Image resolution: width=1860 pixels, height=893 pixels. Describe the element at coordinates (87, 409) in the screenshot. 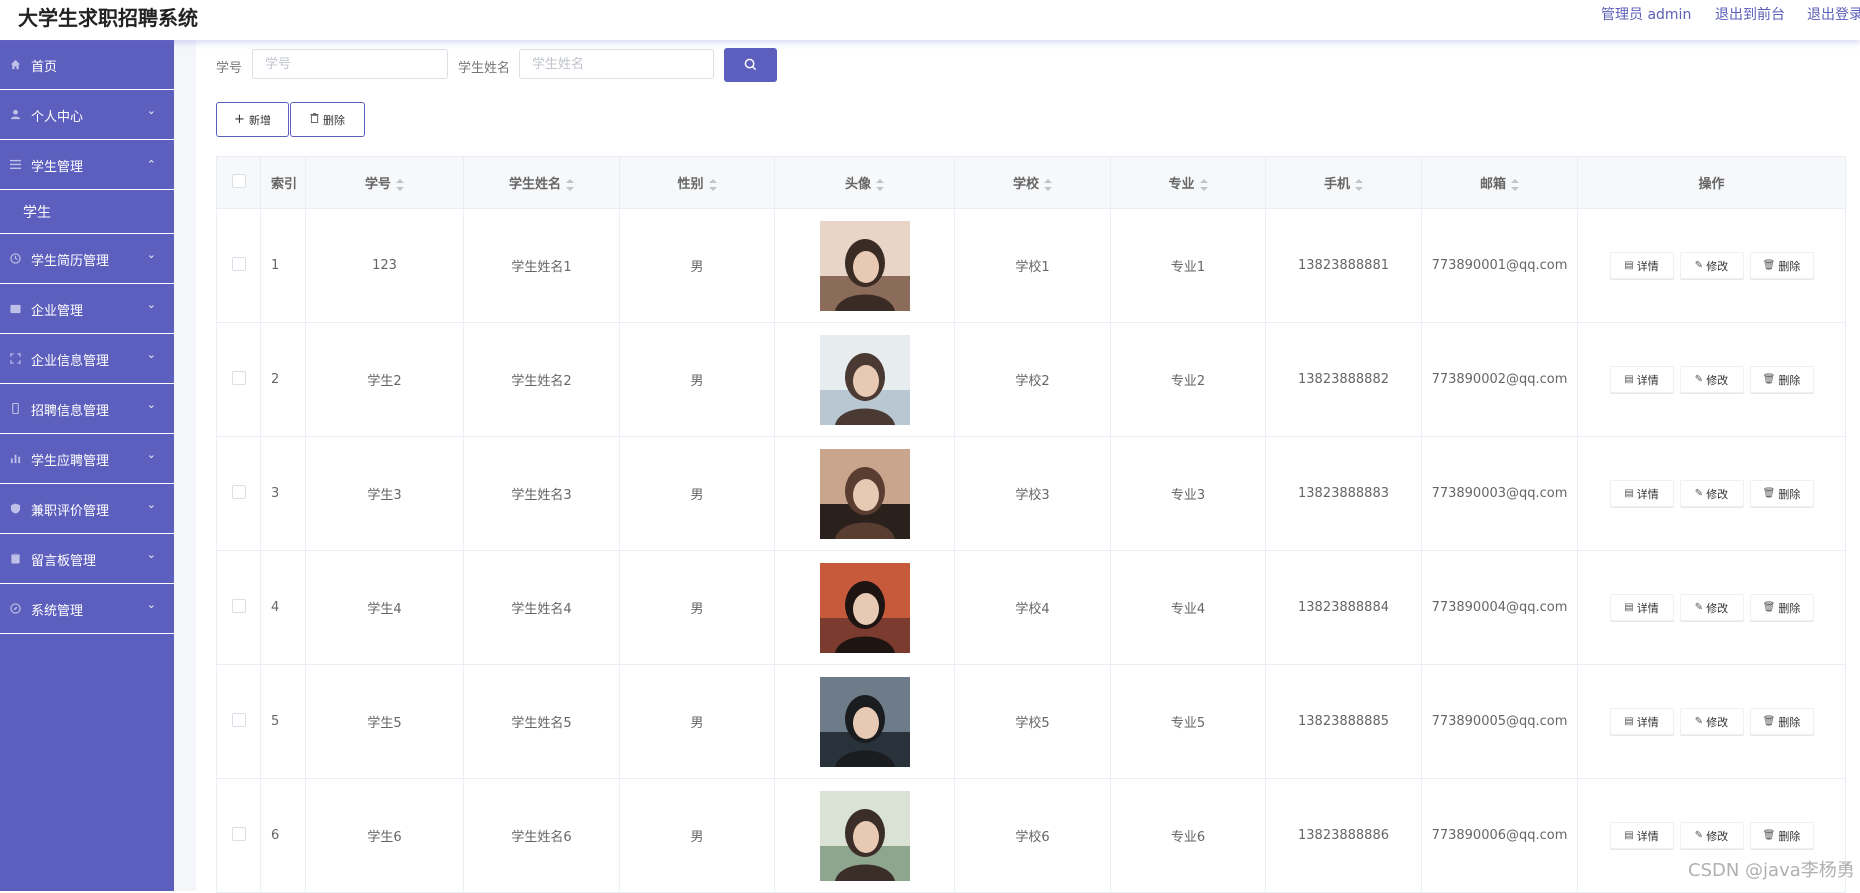

I see `sidebar-item-job-info-management: 招聘信息管理 ⌄` at that location.